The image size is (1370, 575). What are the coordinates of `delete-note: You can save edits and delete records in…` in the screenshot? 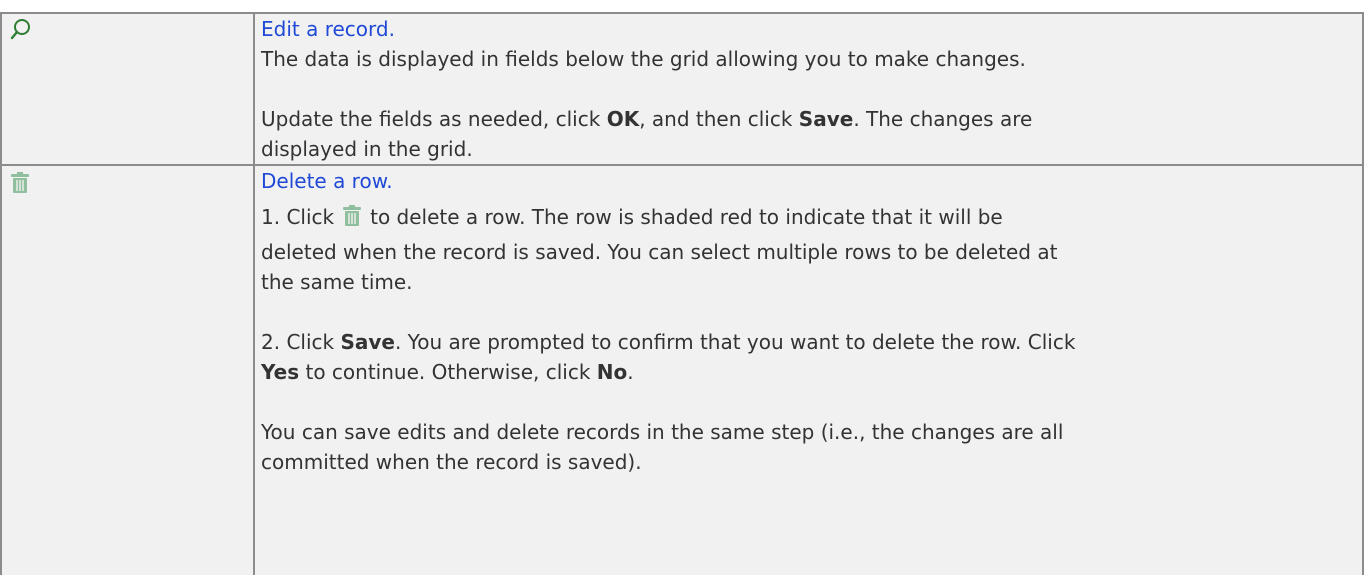 It's located at (662, 432).